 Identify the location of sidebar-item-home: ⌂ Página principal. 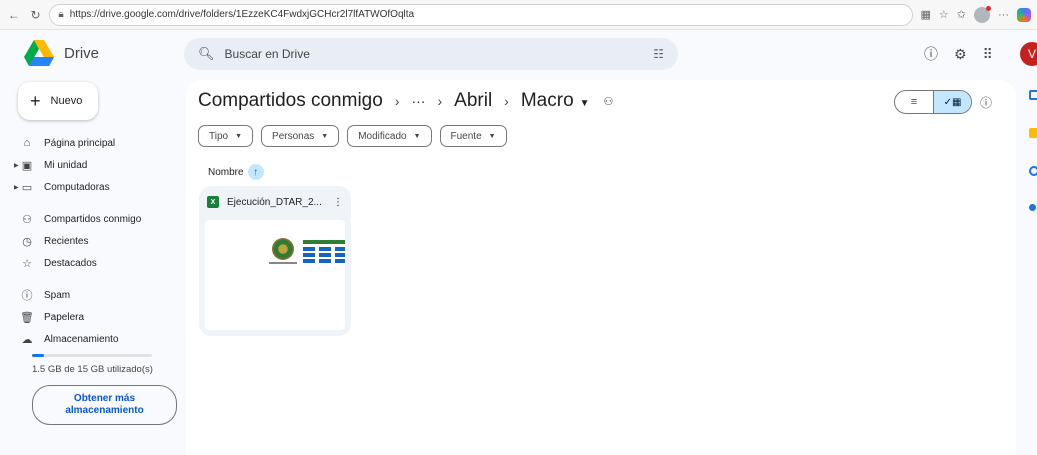
(100, 143).